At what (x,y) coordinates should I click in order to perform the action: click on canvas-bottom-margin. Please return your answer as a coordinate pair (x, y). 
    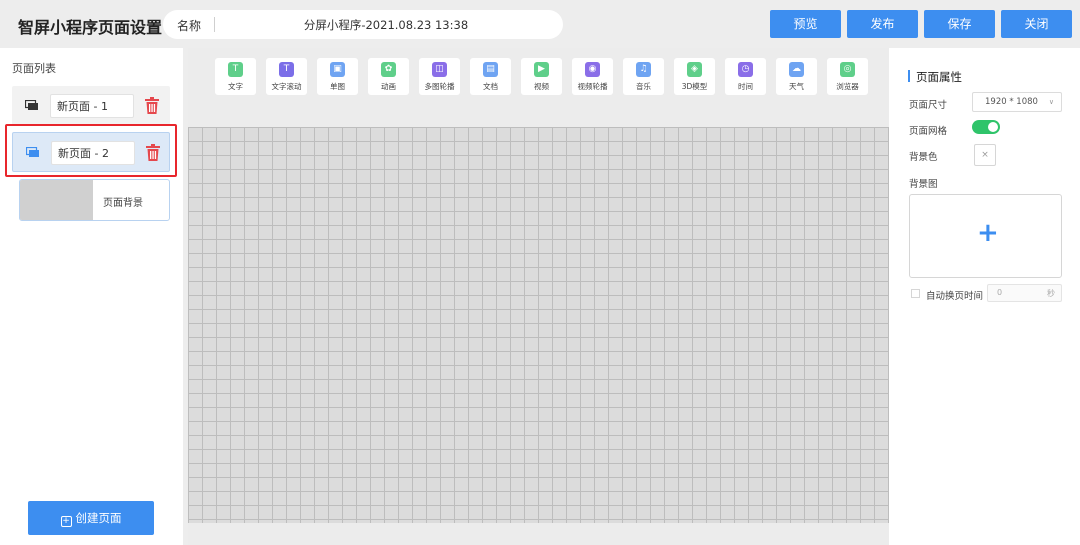
    Looking at the image, I should click on (538, 534).